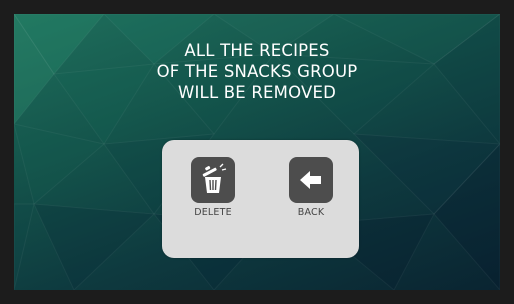  I want to click on message-line-3: WILL BE REMOVED, so click(257, 92).